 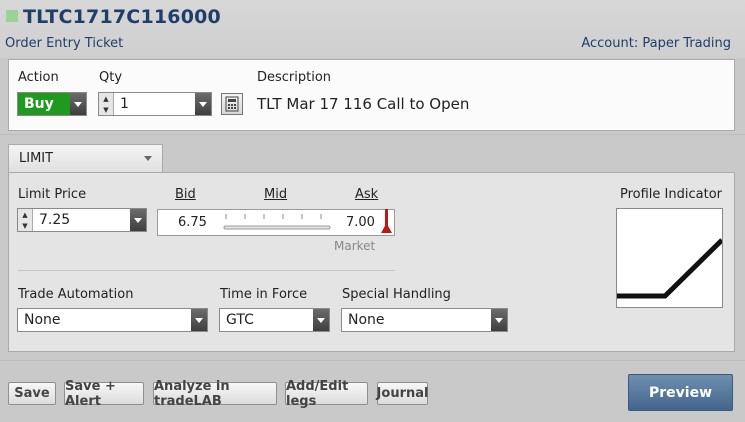 I want to click on price-scale, so click(x=277, y=222).